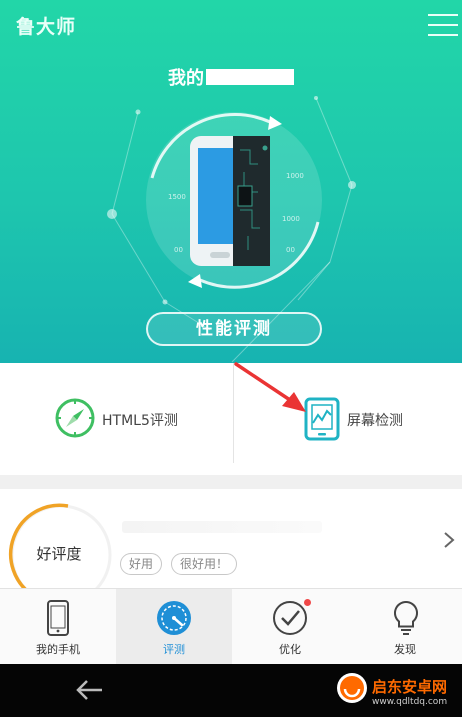 The height and width of the screenshot is (717, 462). I want to click on html5-test-button: HTML5评测, so click(116, 419).